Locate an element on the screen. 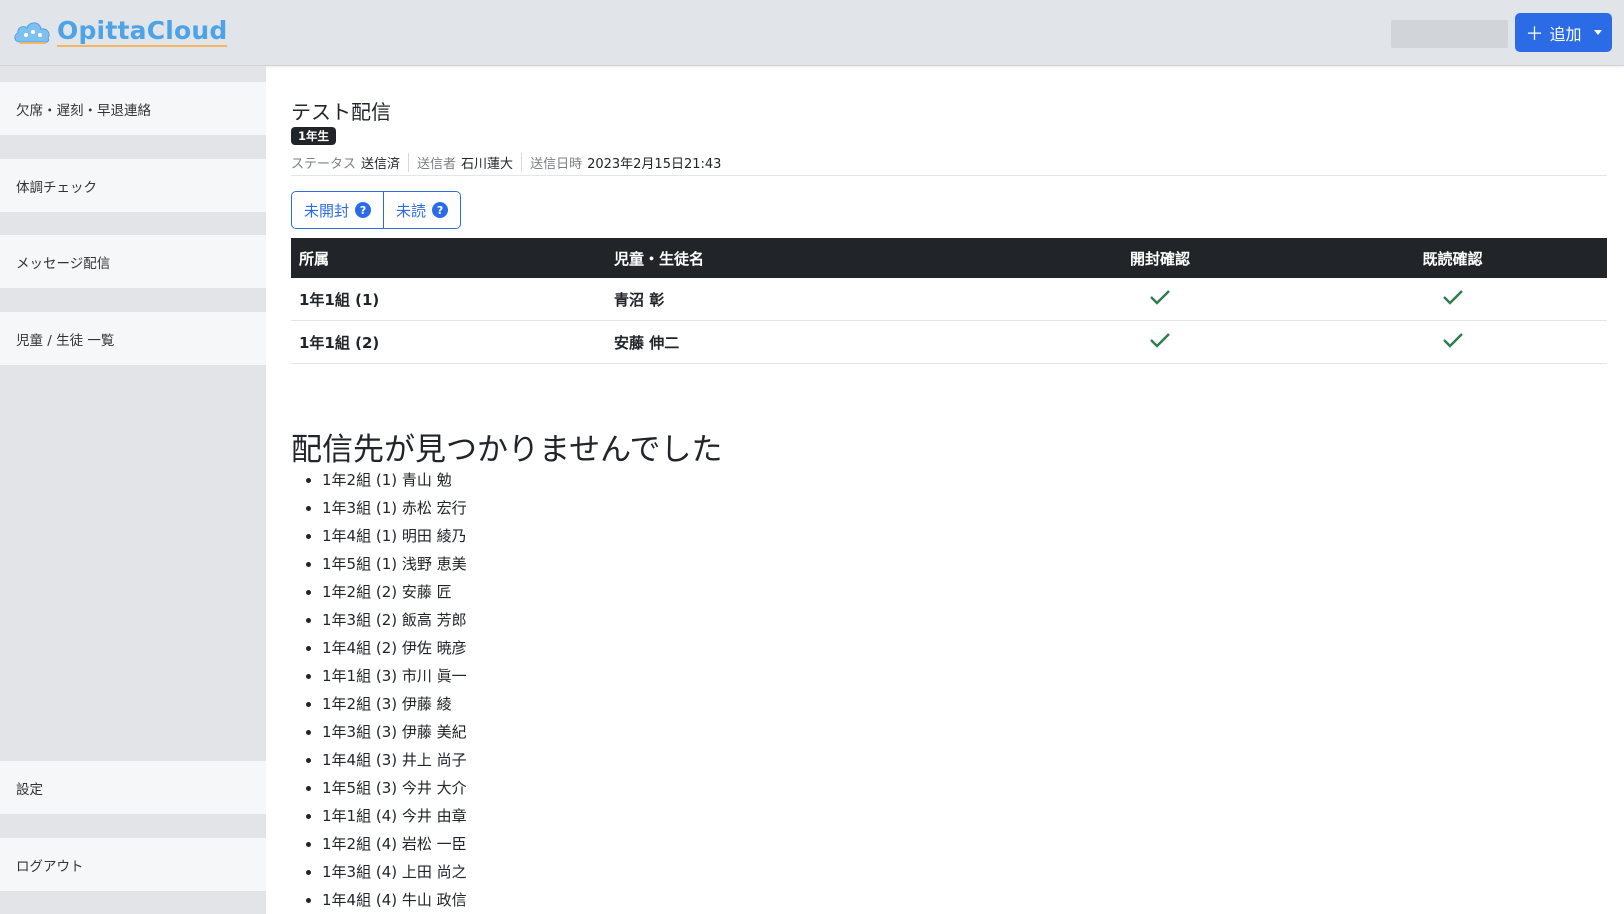  unread-filter-button: 未読 ? is located at coordinates (421, 210).